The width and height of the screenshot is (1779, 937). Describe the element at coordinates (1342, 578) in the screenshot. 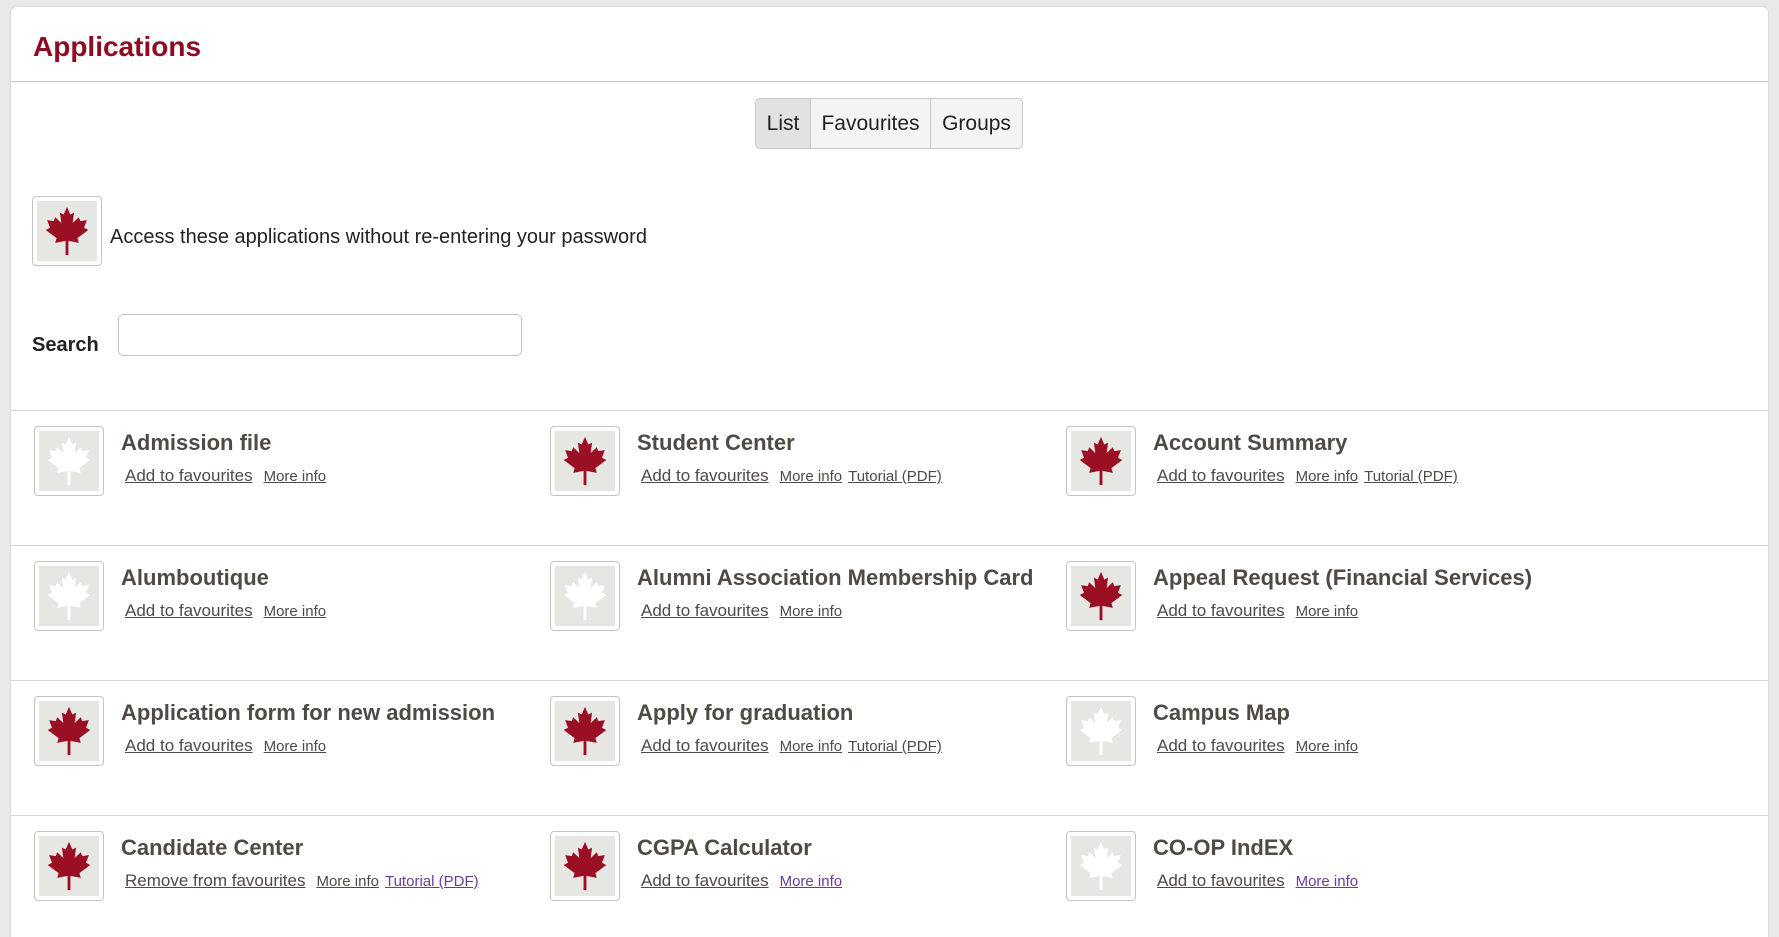

I see `app-name: Appeal Request (Financial Services)` at that location.